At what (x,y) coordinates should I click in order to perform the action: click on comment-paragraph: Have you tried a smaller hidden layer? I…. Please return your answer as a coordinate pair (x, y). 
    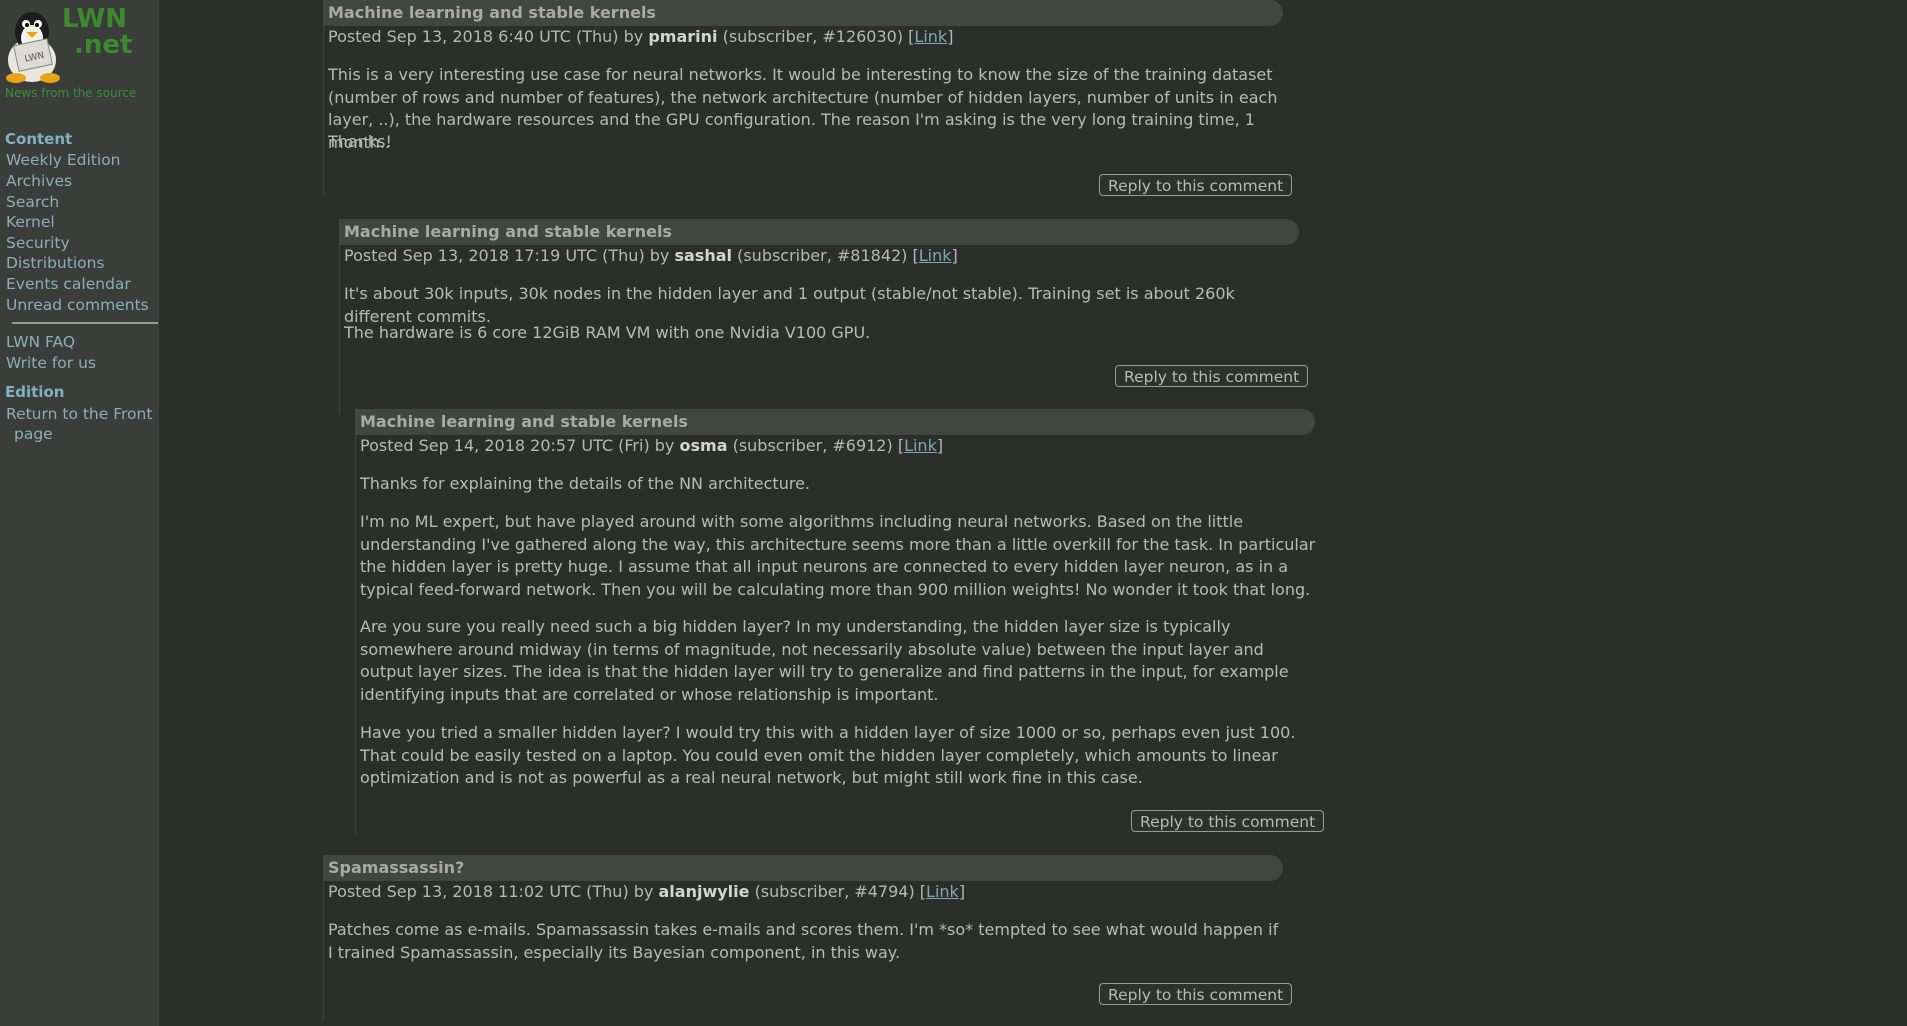
    Looking at the image, I should click on (828, 755).